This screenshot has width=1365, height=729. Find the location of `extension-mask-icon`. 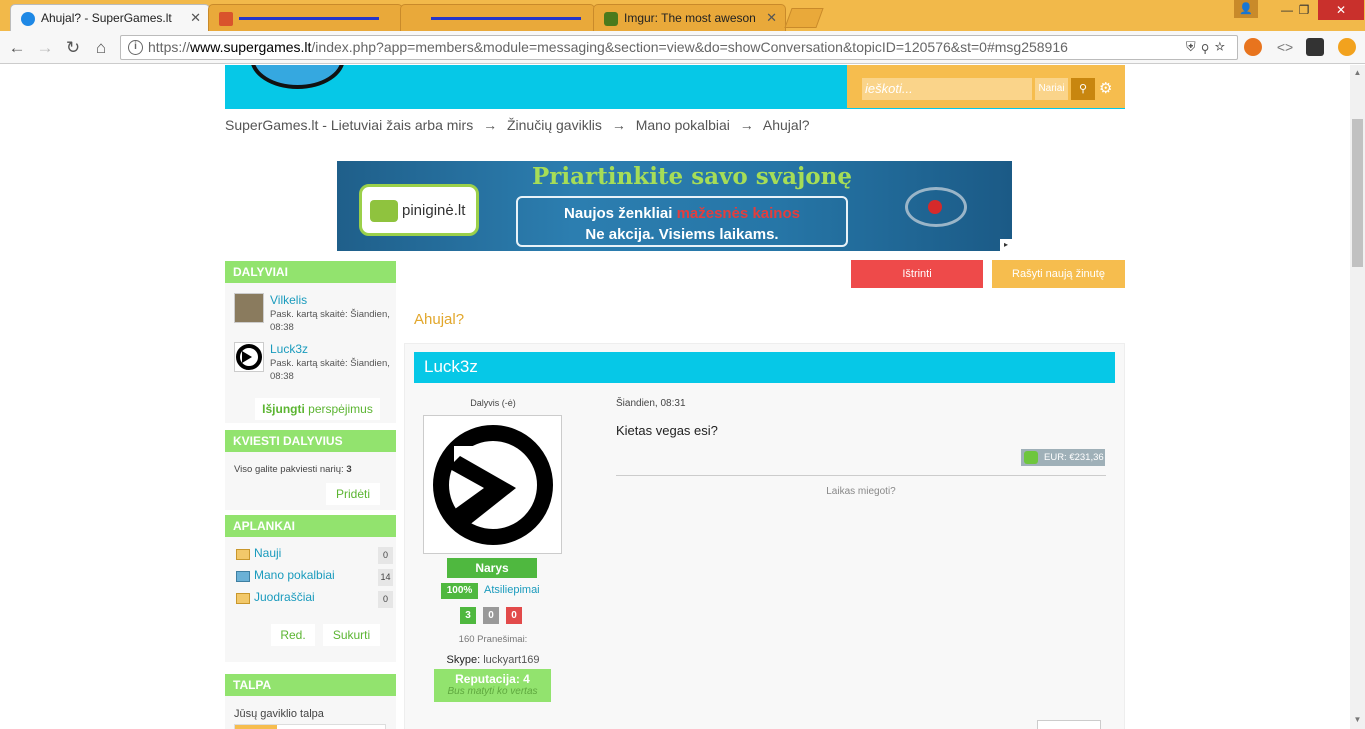

extension-mask-icon is located at coordinates (1315, 47).